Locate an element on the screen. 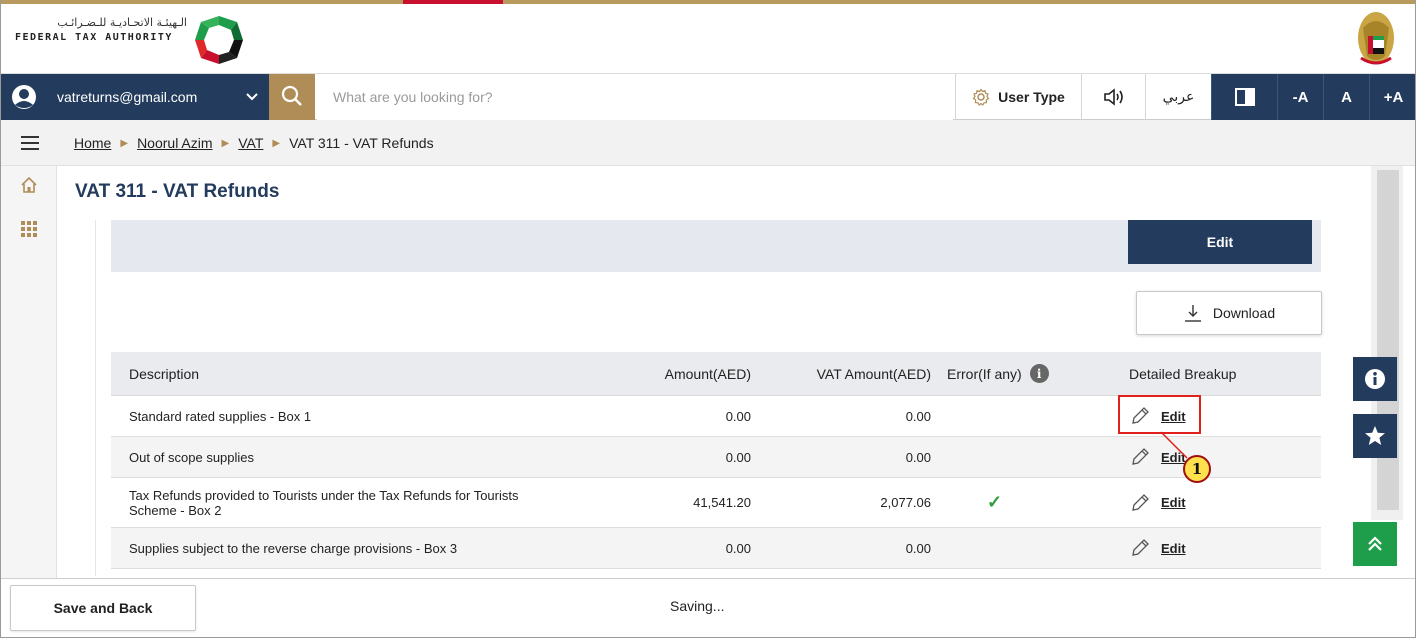  double-chevron-up-icon is located at coordinates (1375, 543).